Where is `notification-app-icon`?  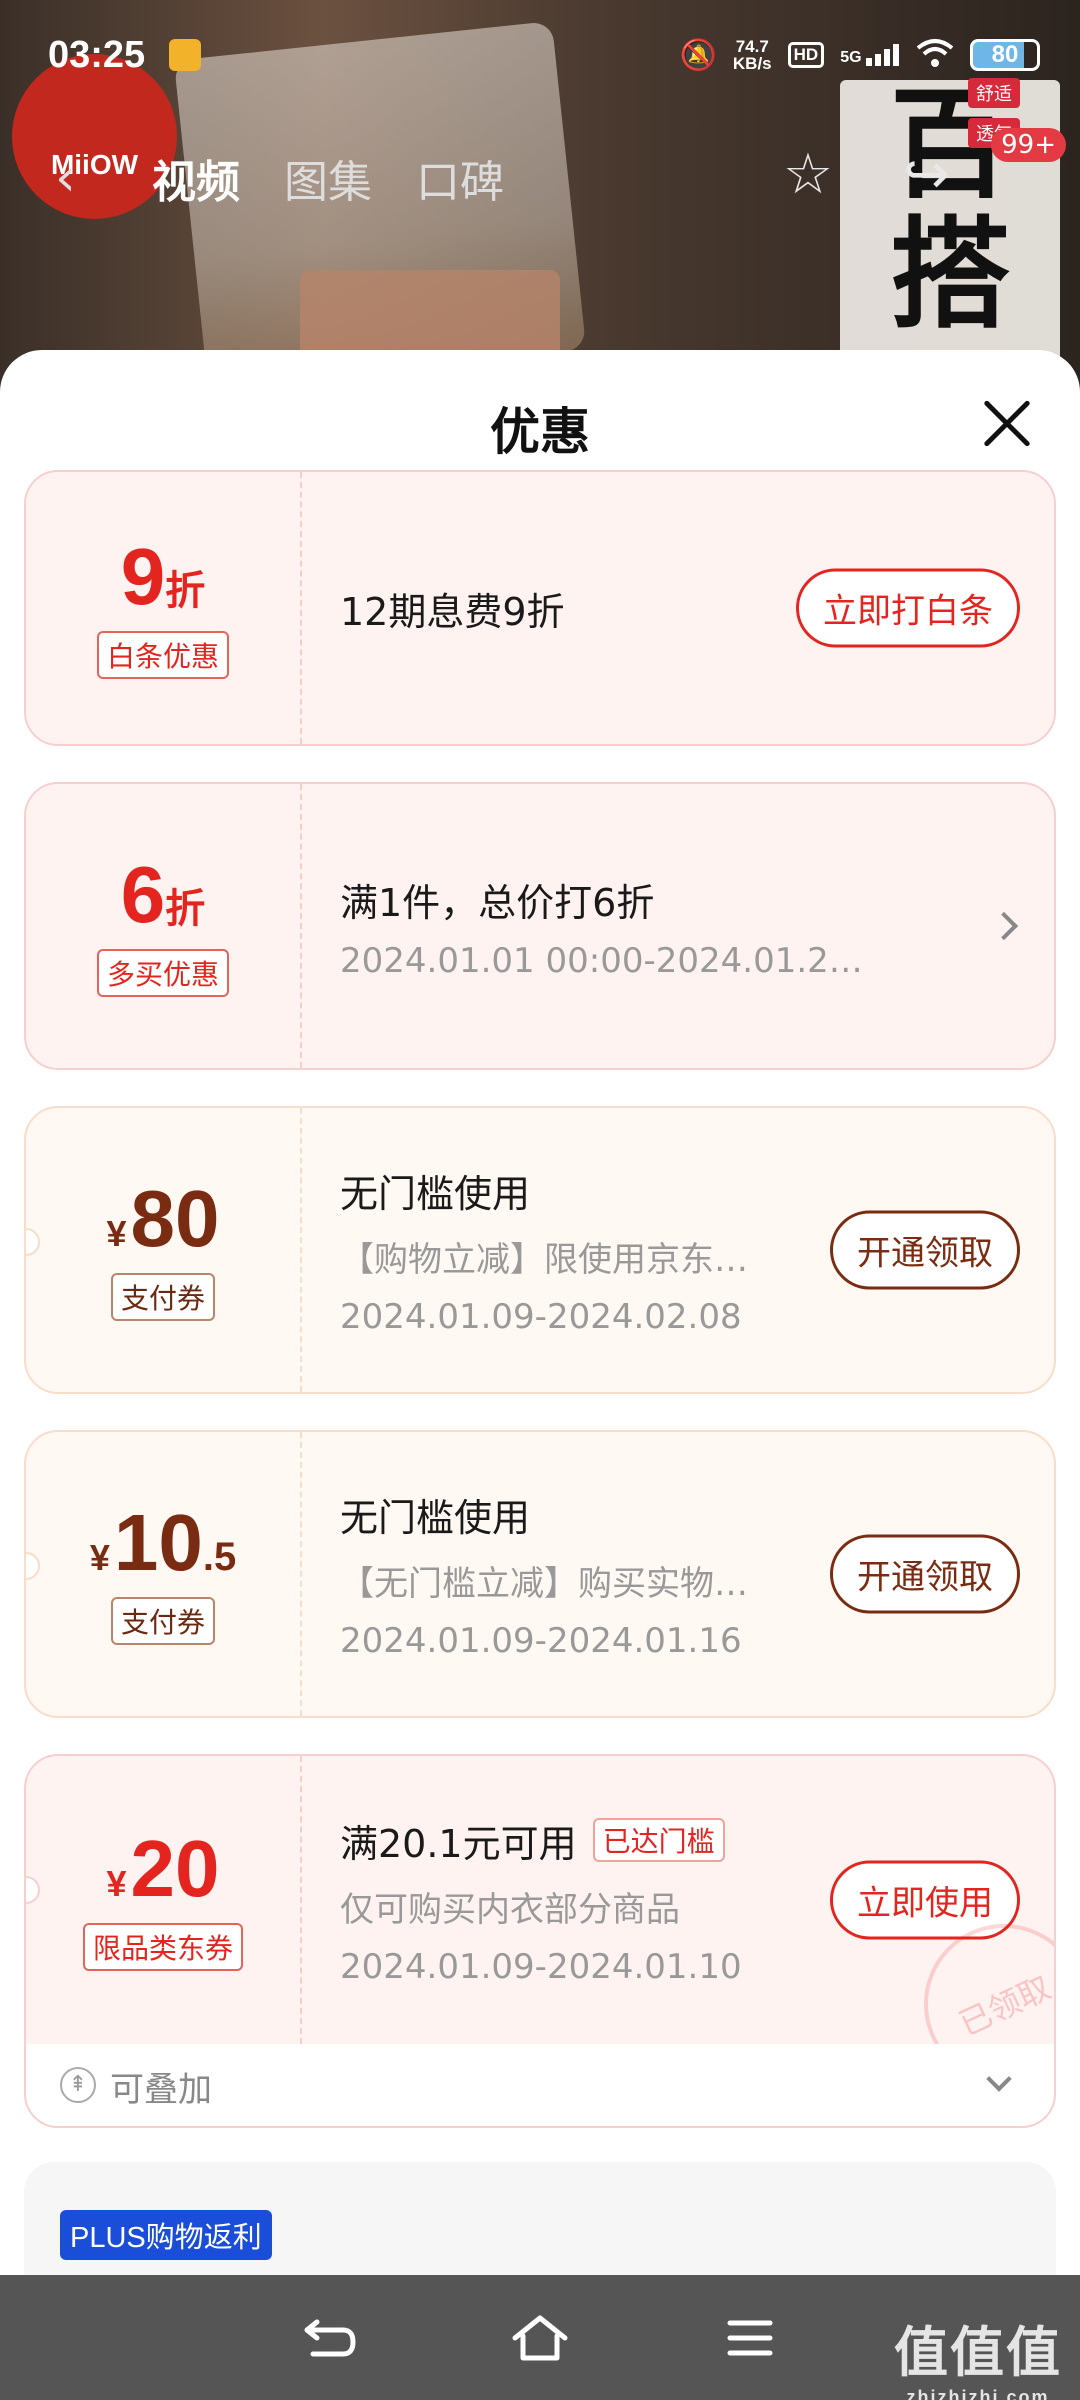 notification-app-icon is located at coordinates (185, 55).